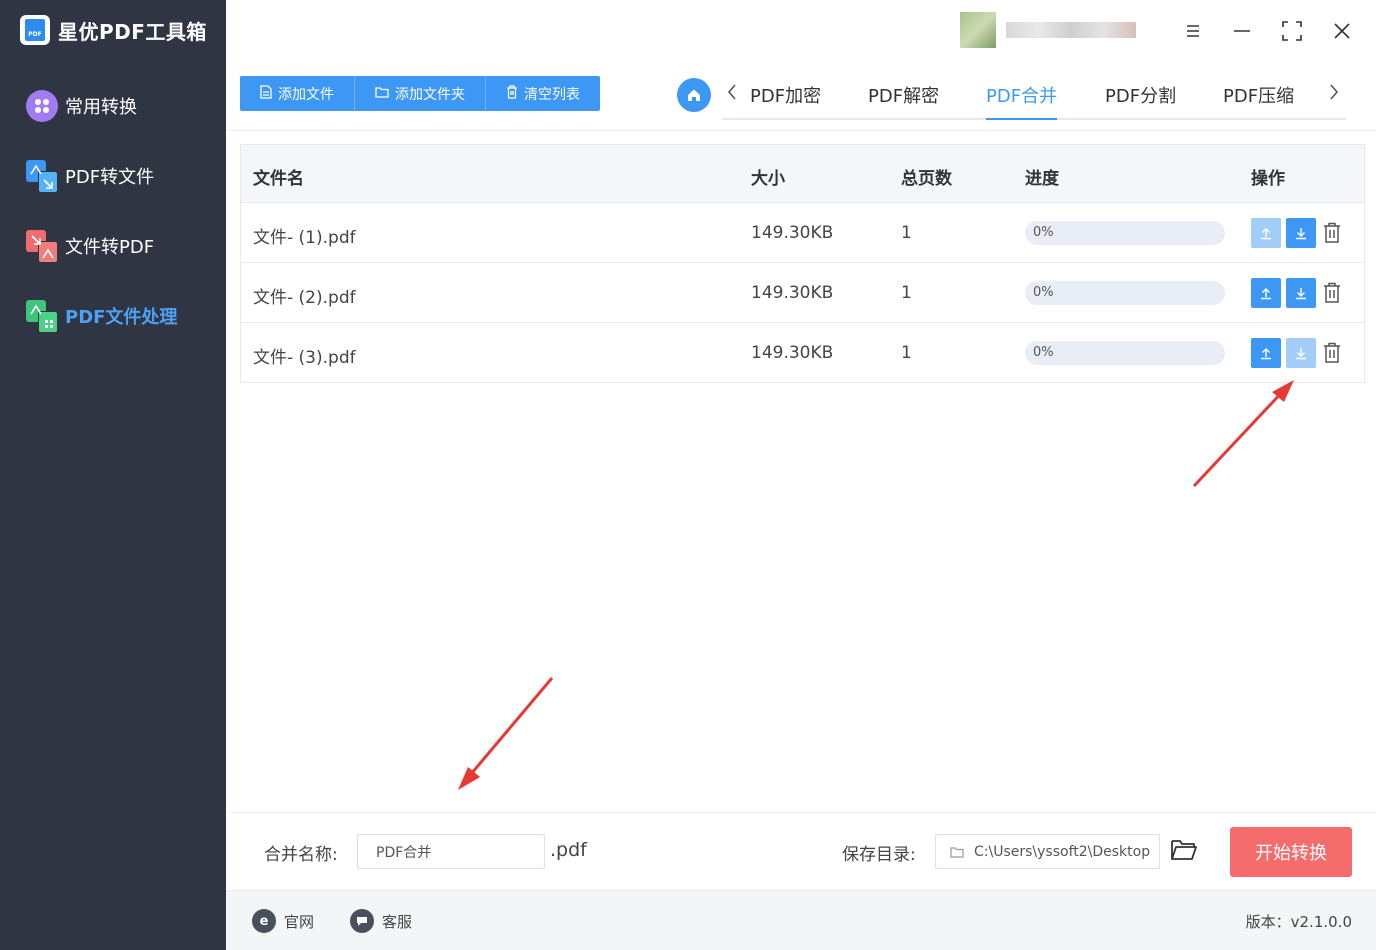 The width and height of the screenshot is (1376, 950). I want to click on col-pages: 总页数, so click(926, 179).